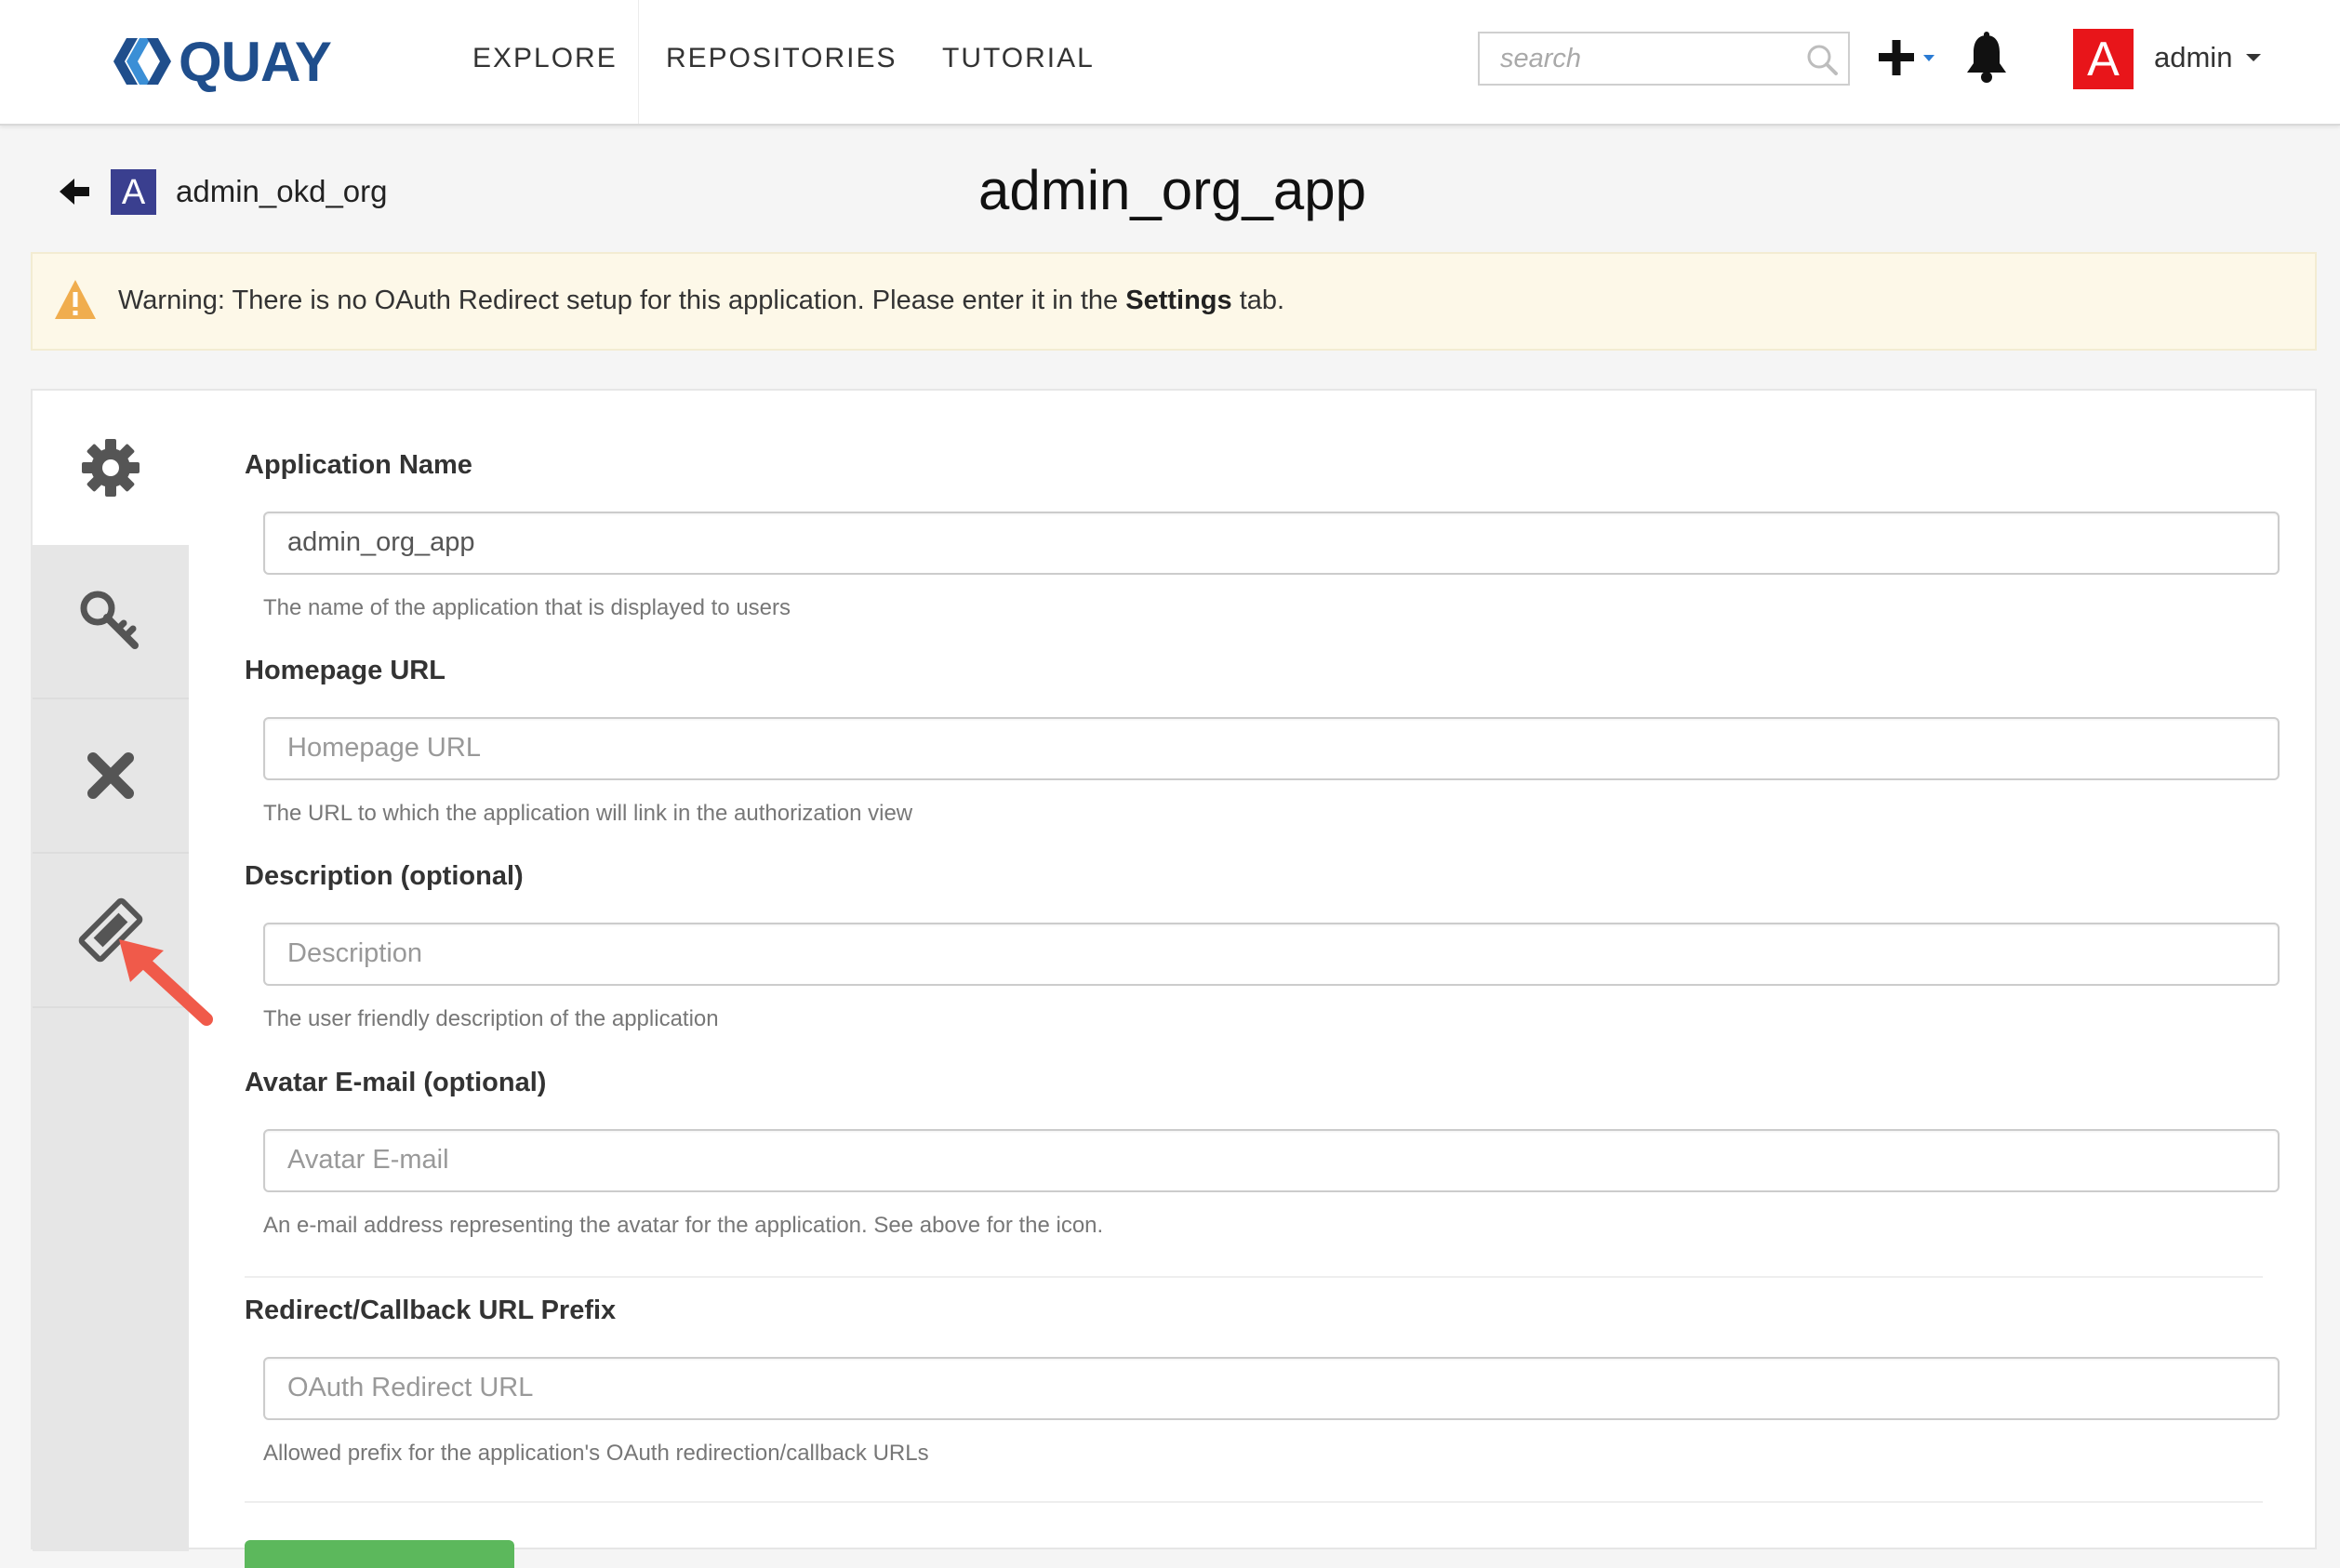  Describe the element at coordinates (1178, 300) in the screenshot. I see `warning-settings-bold: Settings` at that location.